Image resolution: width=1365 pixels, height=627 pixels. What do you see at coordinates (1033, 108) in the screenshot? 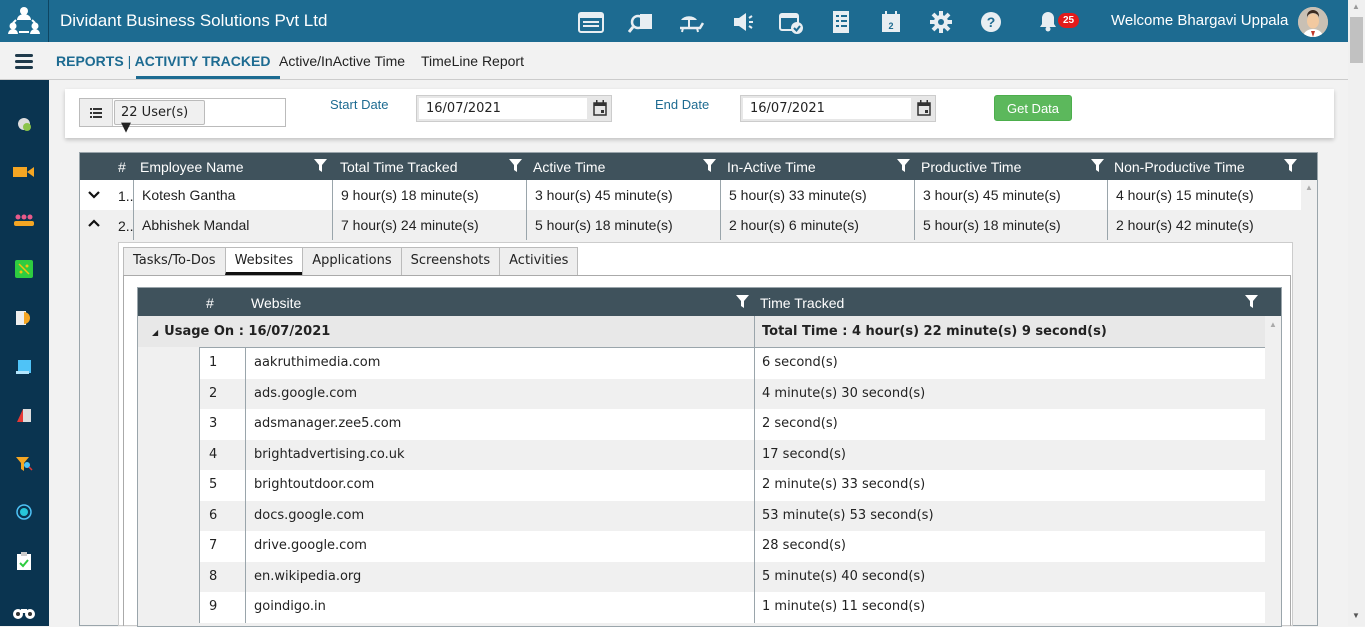
I see `get-data-button: Get Data` at bounding box center [1033, 108].